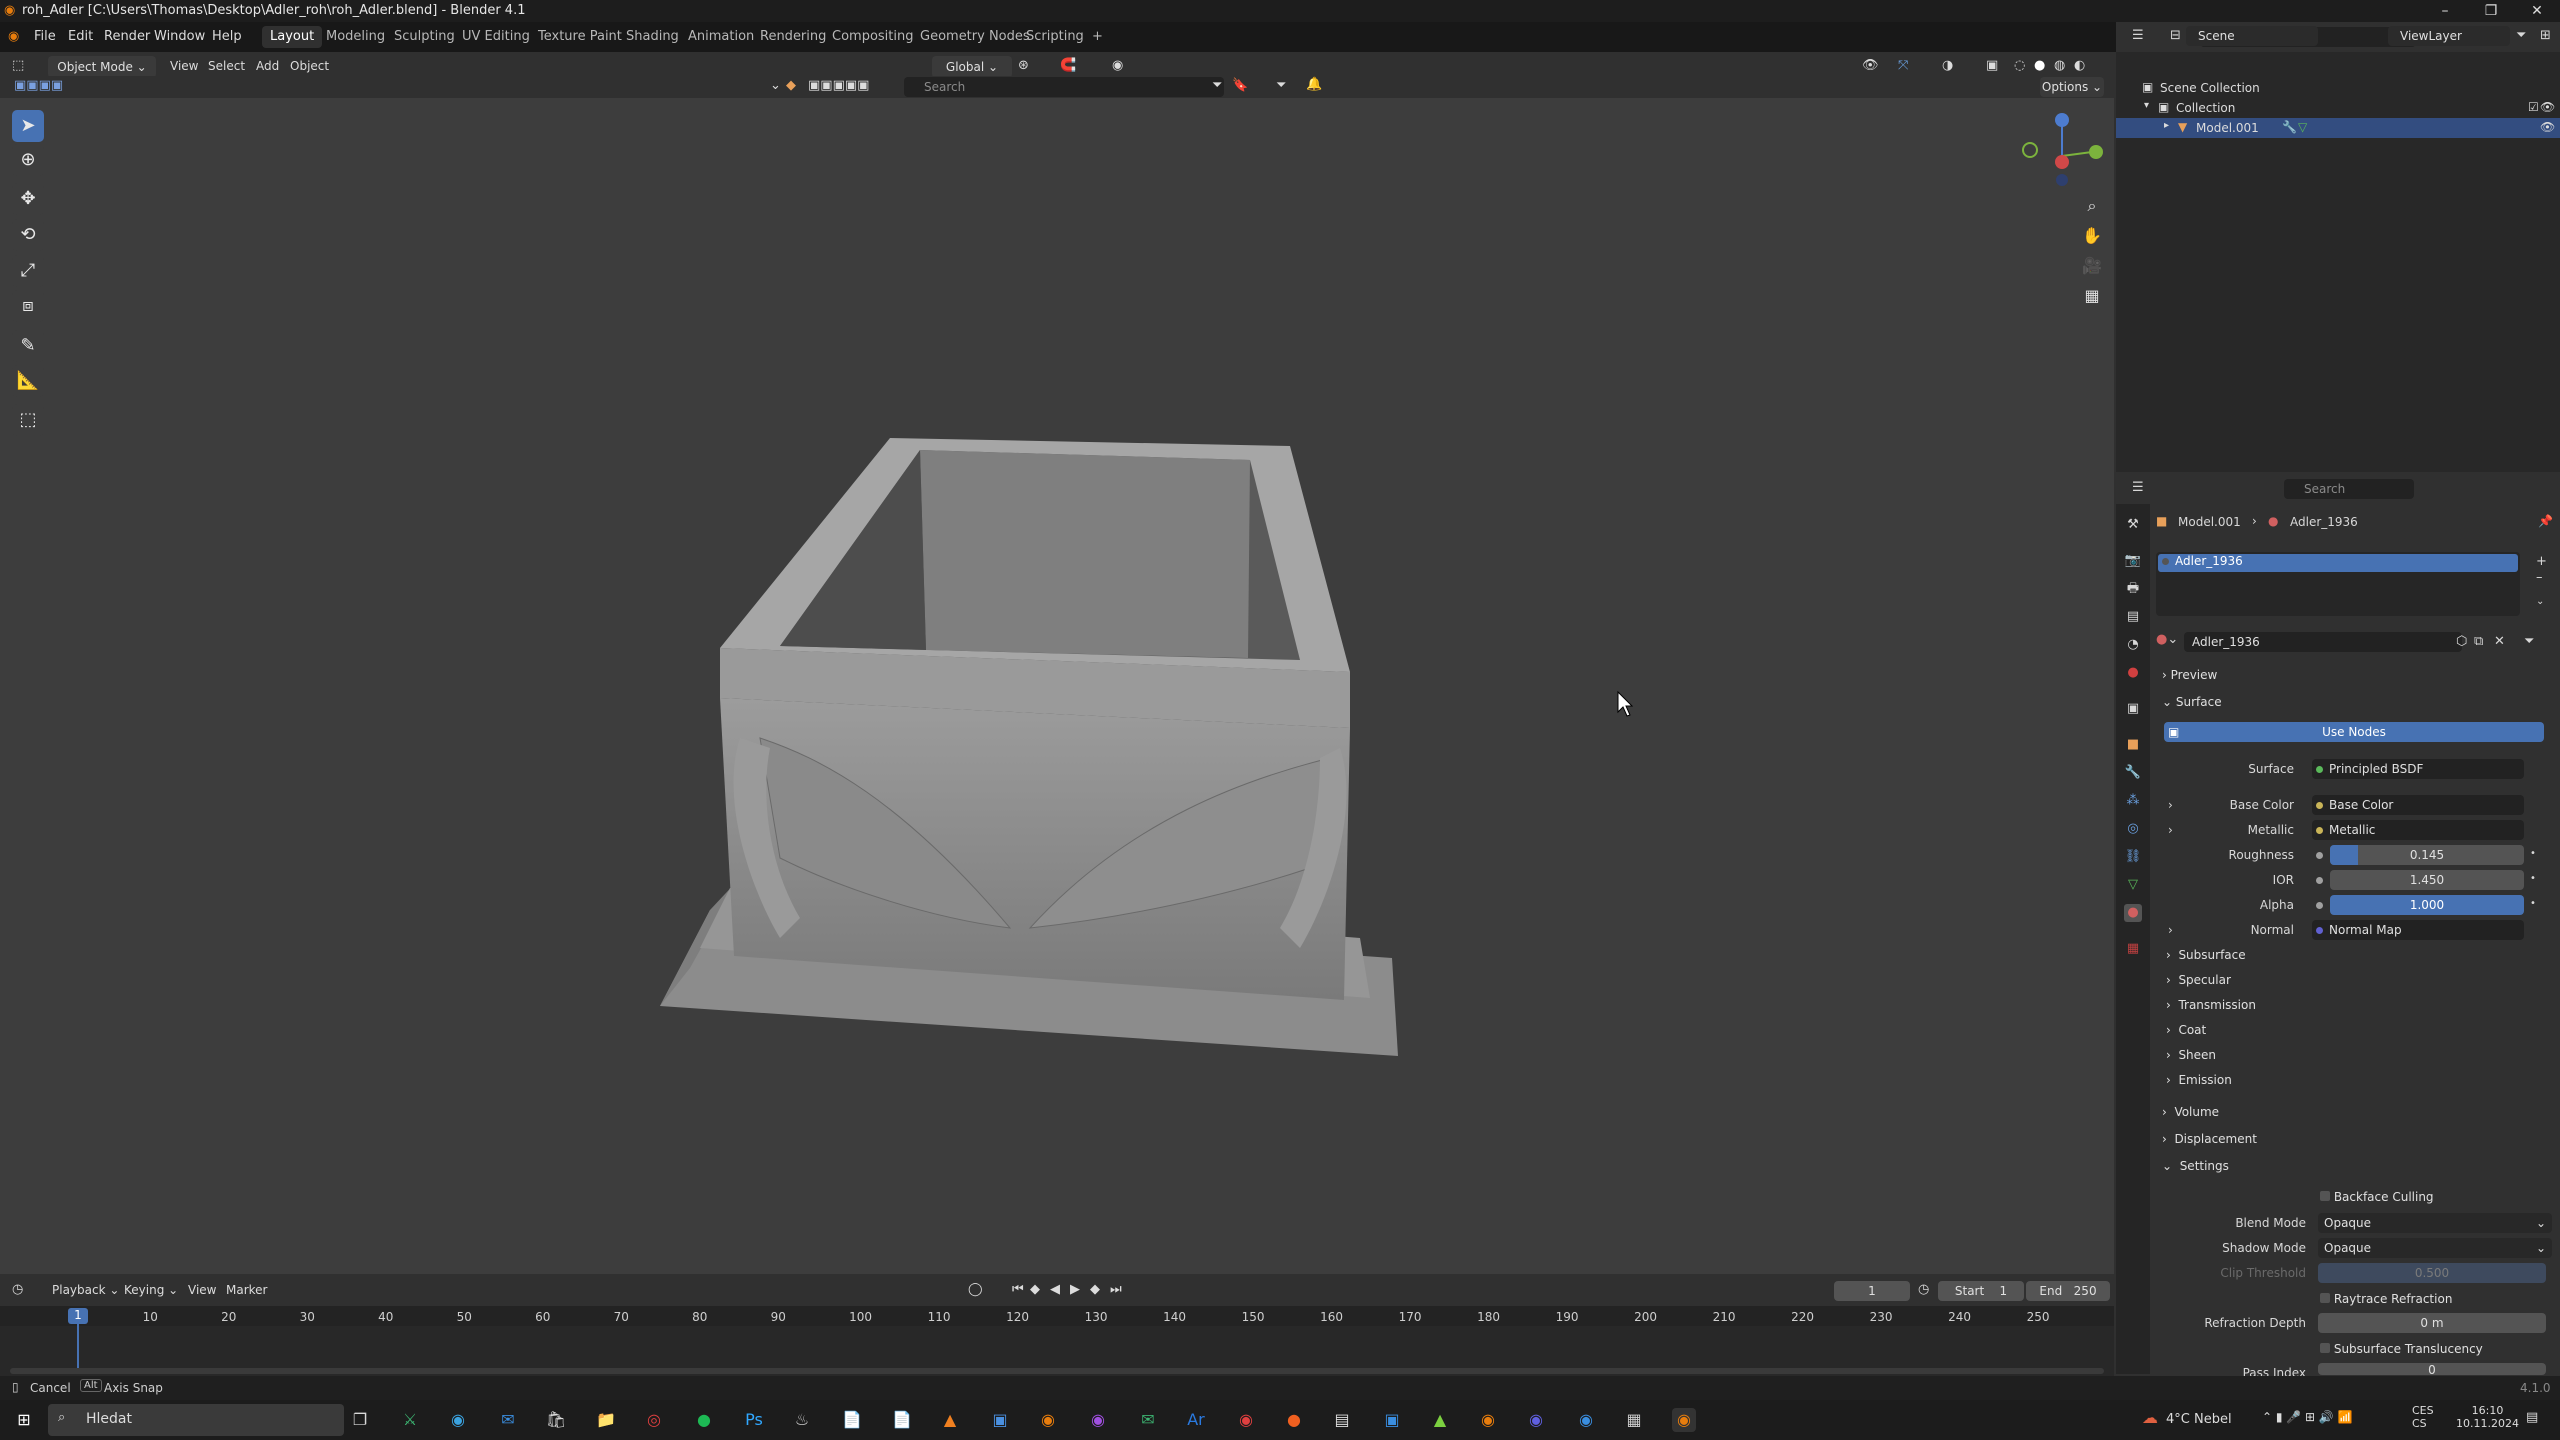 This screenshot has height=1440, width=2560. What do you see at coordinates (196, 1420) in the screenshot?
I see `taskbar-search-input: ⌕ Hledat` at bounding box center [196, 1420].